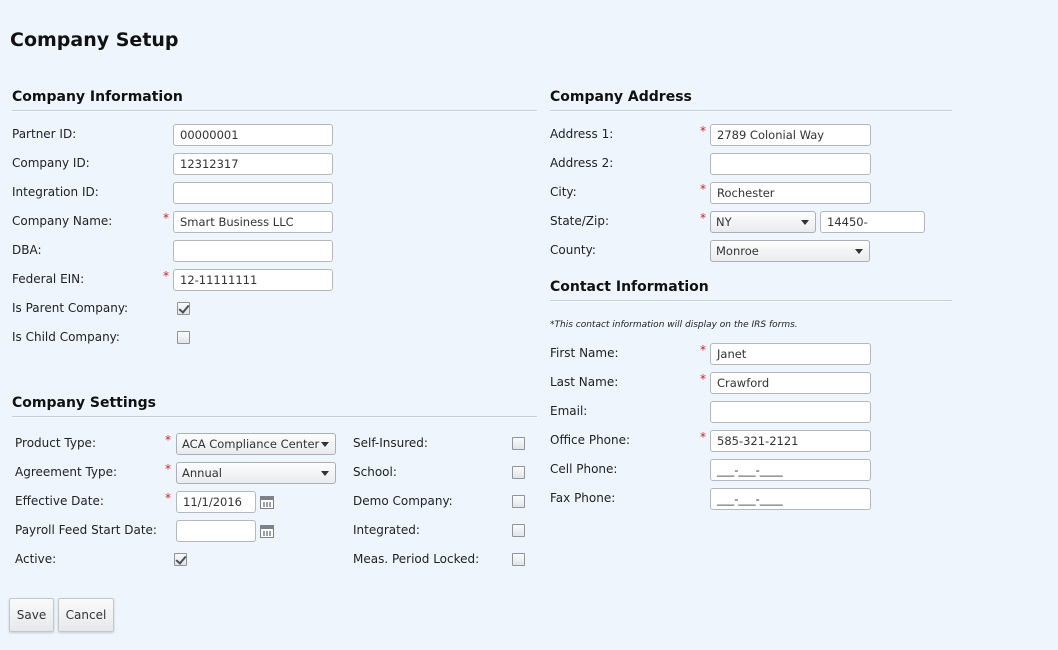 This screenshot has width=1058, height=650. What do you see at coordinates (84, 403) in the screenshot?
I see `company-settings-heading: Company Settings` at bounding box center [84, 403].